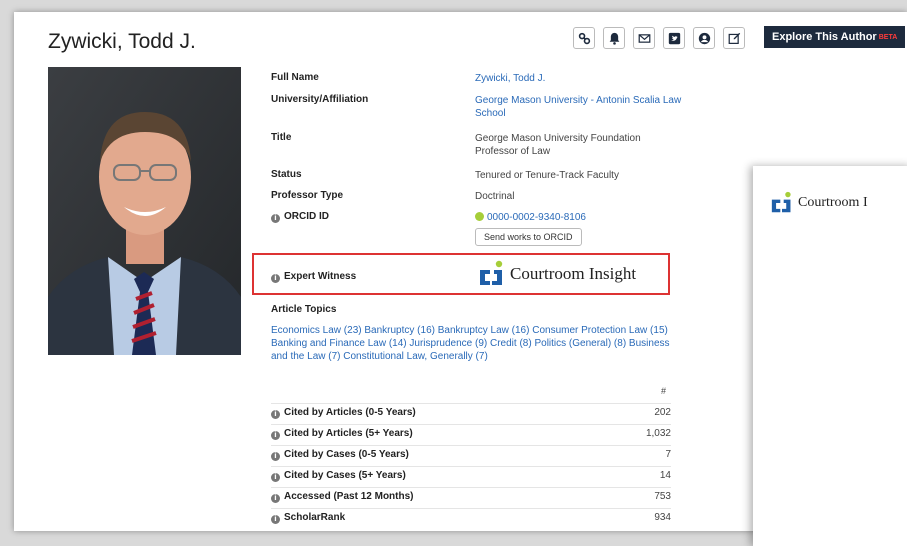  Describe the element at coordinates (471, 474) in the screenshot. I see `table-row: i Cited by Cases (5+ Years) 14` at that location.